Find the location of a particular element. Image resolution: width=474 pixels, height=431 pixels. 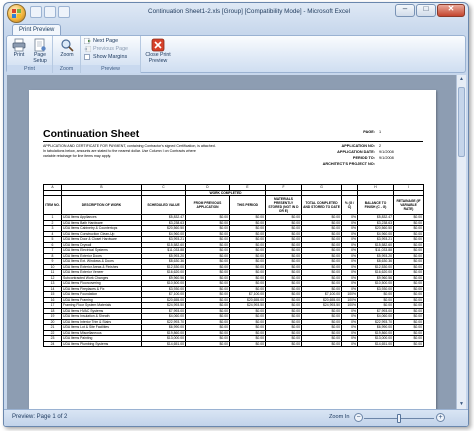

redo-icon is located at coordinates (64, 12).